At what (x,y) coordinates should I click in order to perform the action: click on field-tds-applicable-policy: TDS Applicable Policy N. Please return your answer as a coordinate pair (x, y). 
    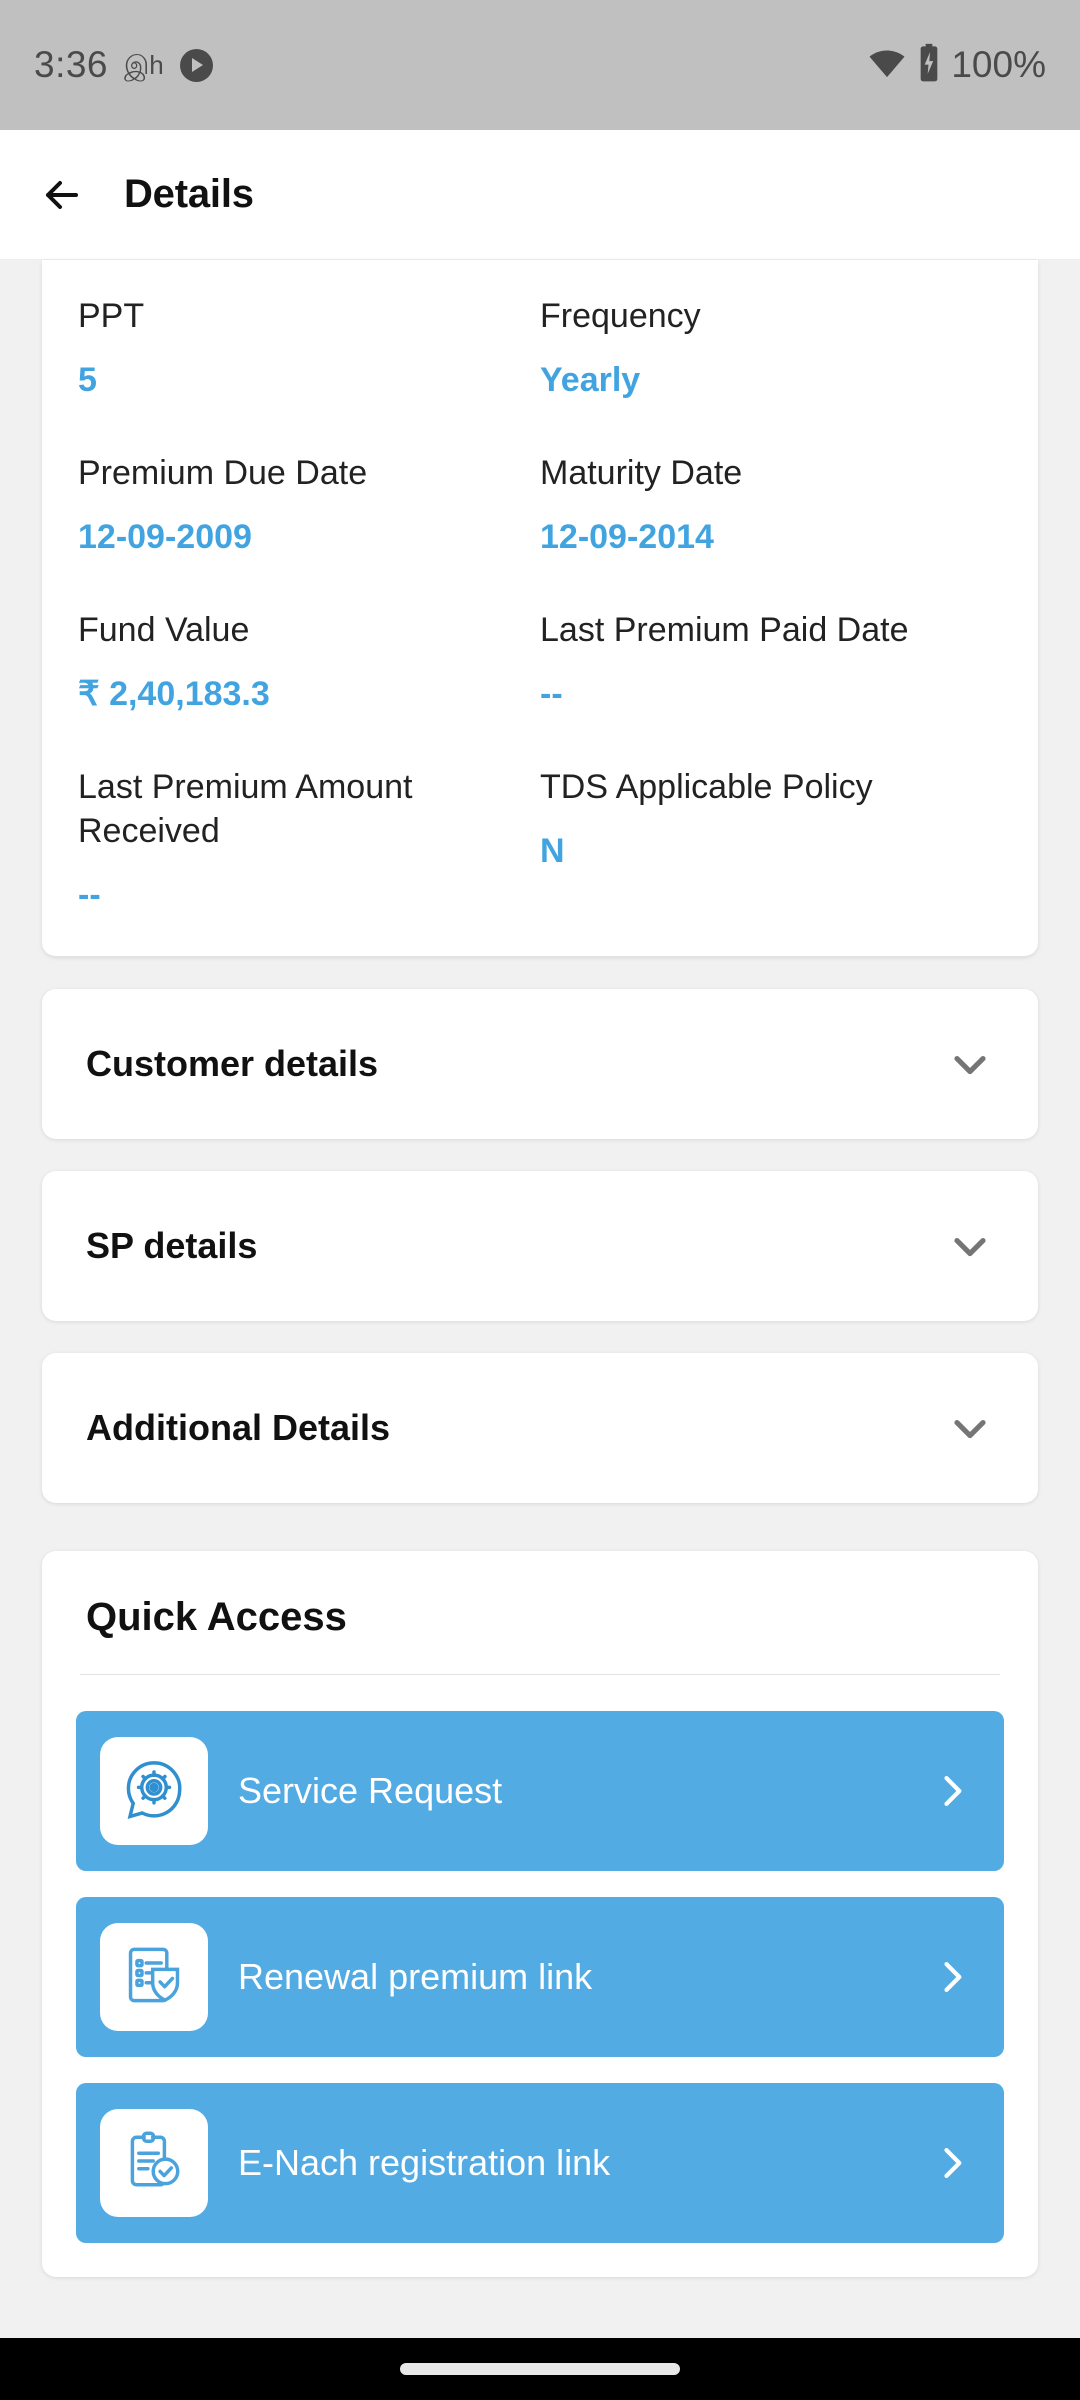
    Looking at the image, I should click on (771, 840).